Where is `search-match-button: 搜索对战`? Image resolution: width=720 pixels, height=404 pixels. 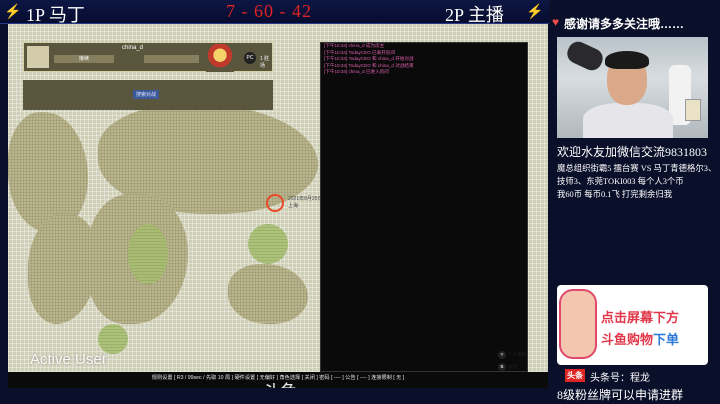
search-match-button: 搜索对战 is located at coordinates (146, 94).